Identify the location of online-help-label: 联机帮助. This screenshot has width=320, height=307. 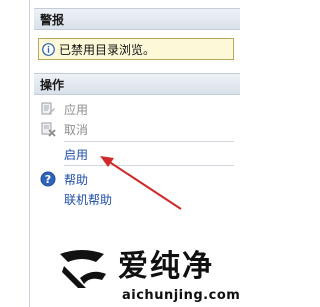
(88, 199).